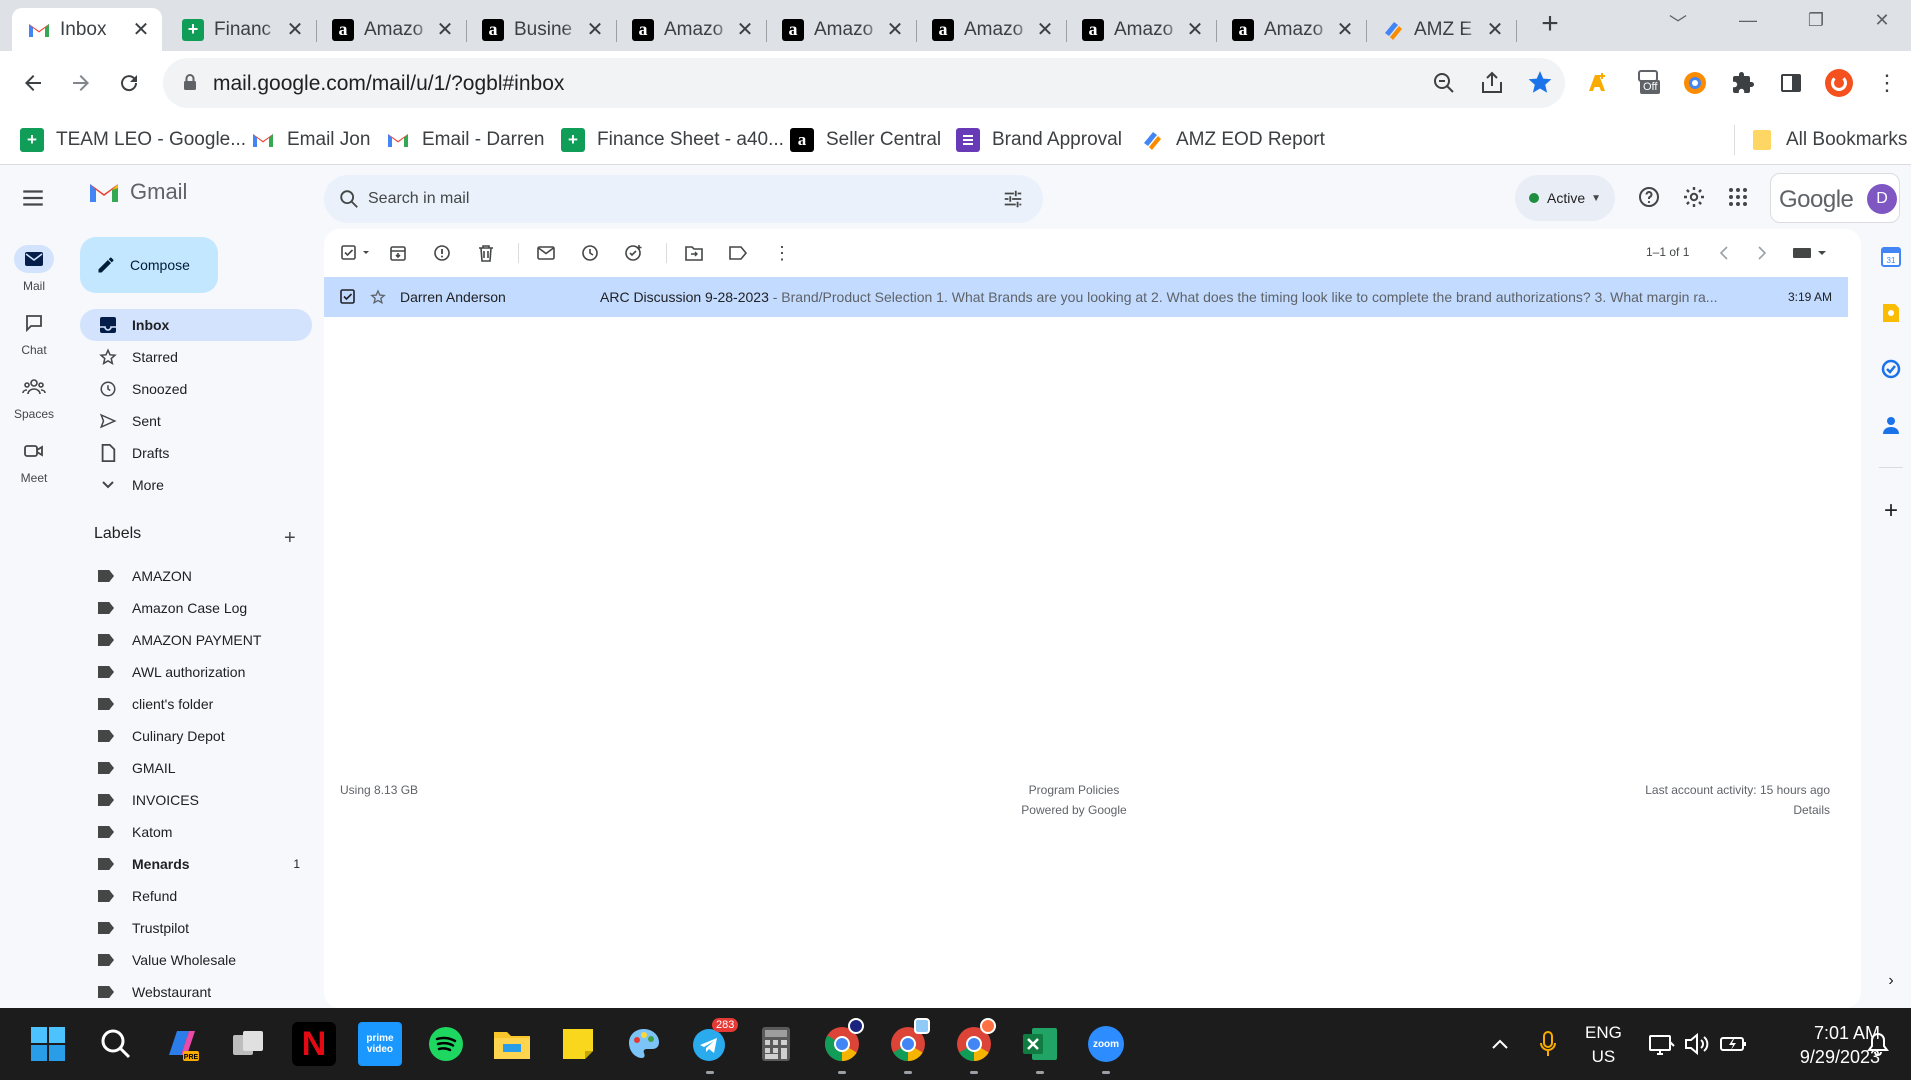 The height and width of the screenshot is (1080, 1911). I want to click on notifications-bell-icon, so click(1878, 1044).